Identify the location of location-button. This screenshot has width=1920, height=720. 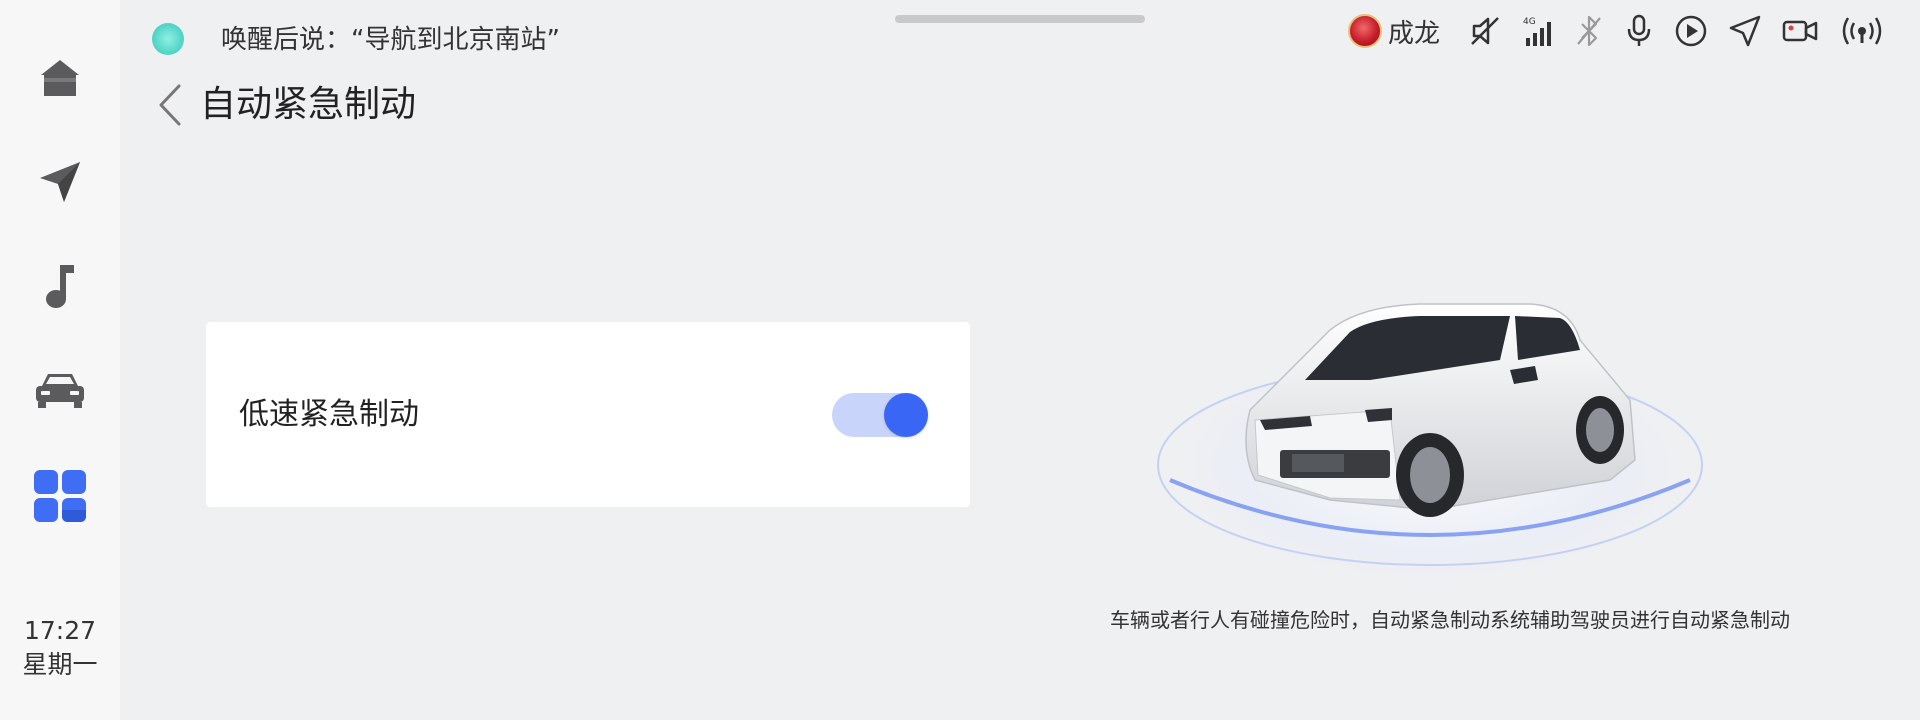
(1745, 31).